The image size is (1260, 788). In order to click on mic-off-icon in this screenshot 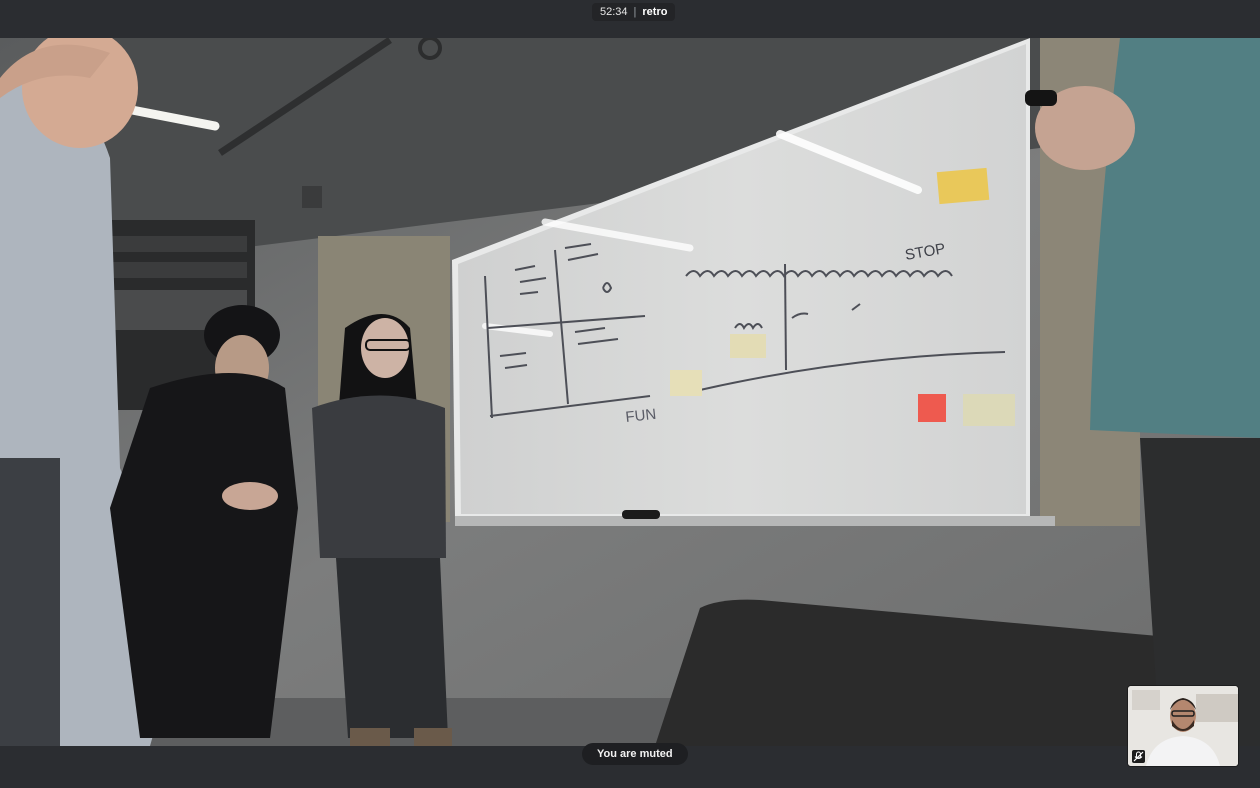, I will do `click(1138, 756)`.